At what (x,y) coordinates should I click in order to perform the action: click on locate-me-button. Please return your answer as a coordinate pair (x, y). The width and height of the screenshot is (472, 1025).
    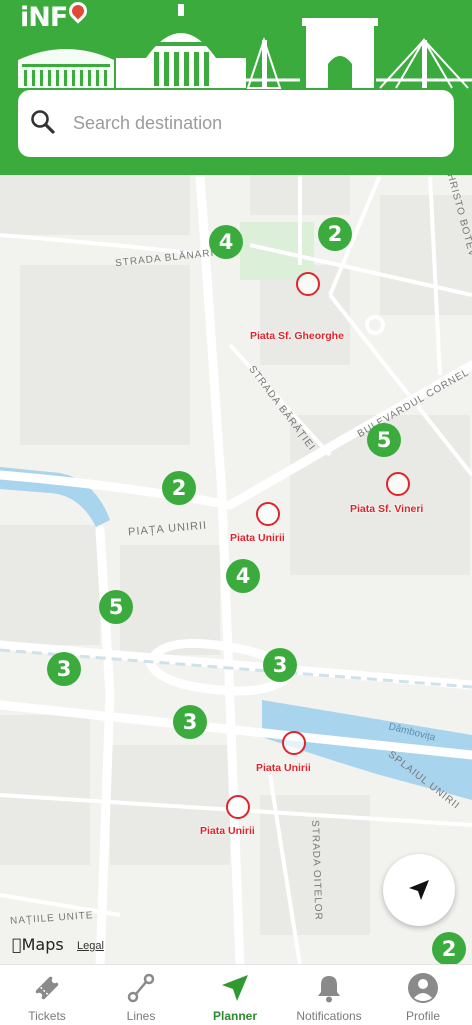
    Looking at the image, I should click on (419, 890).